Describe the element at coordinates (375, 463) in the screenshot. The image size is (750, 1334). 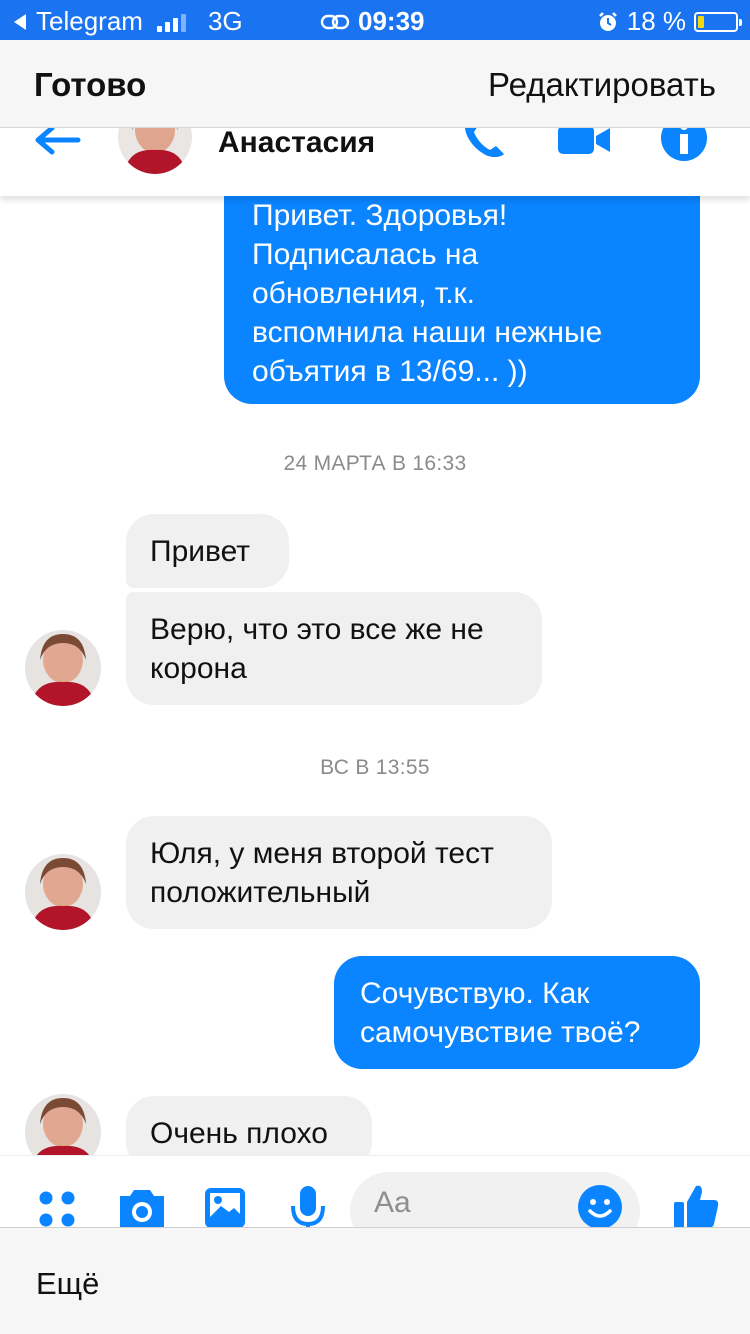
I see `timestamp: 24 МАРТА В 16:33` at that location.